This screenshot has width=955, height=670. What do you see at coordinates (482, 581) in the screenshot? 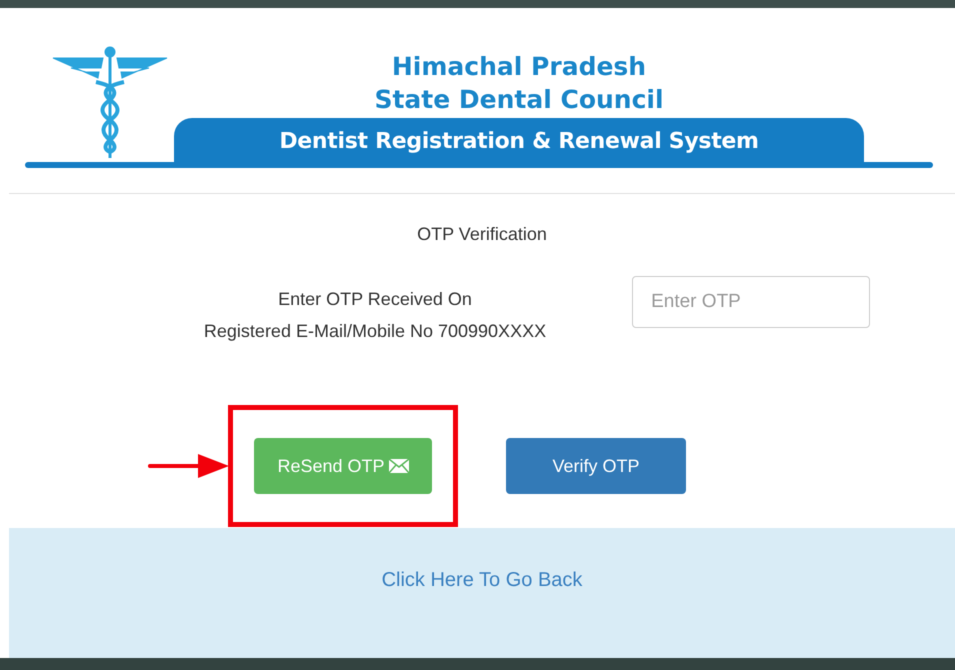
I see `go-back-link: Click Here To Go Back` at bounding box center [482, 581].